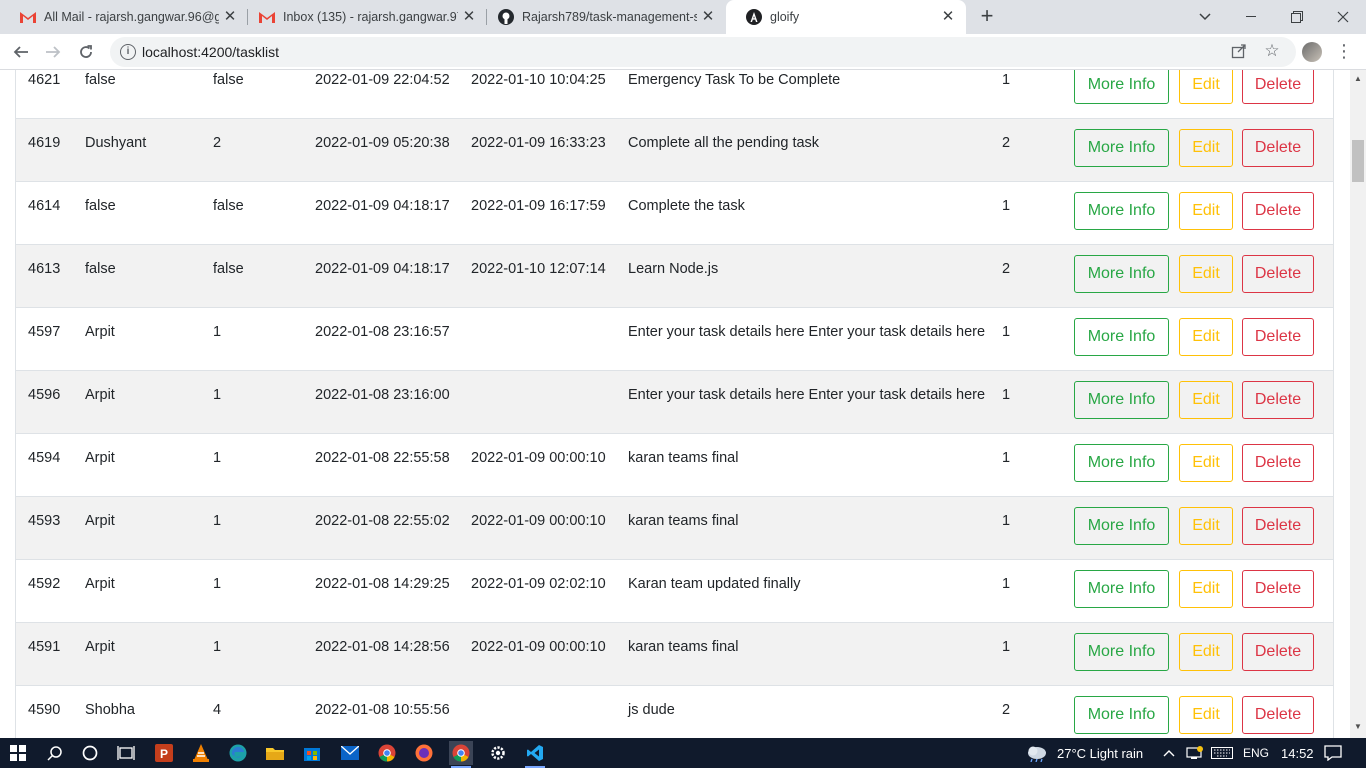 Image resolution: width=1366 pixels, height=768 pixels. I want to click on bookmark-star-icon: ☆, so click(1272, 51).